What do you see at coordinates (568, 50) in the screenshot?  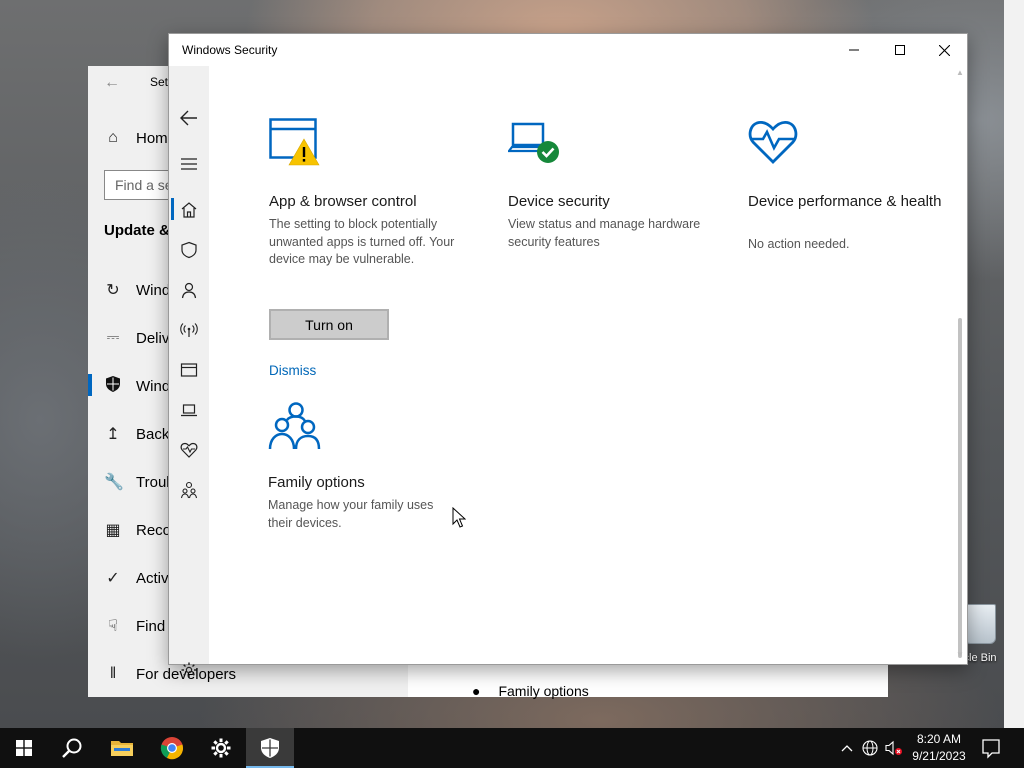 I see `title-bar: Windows Security` at bounding box center [568, 50].